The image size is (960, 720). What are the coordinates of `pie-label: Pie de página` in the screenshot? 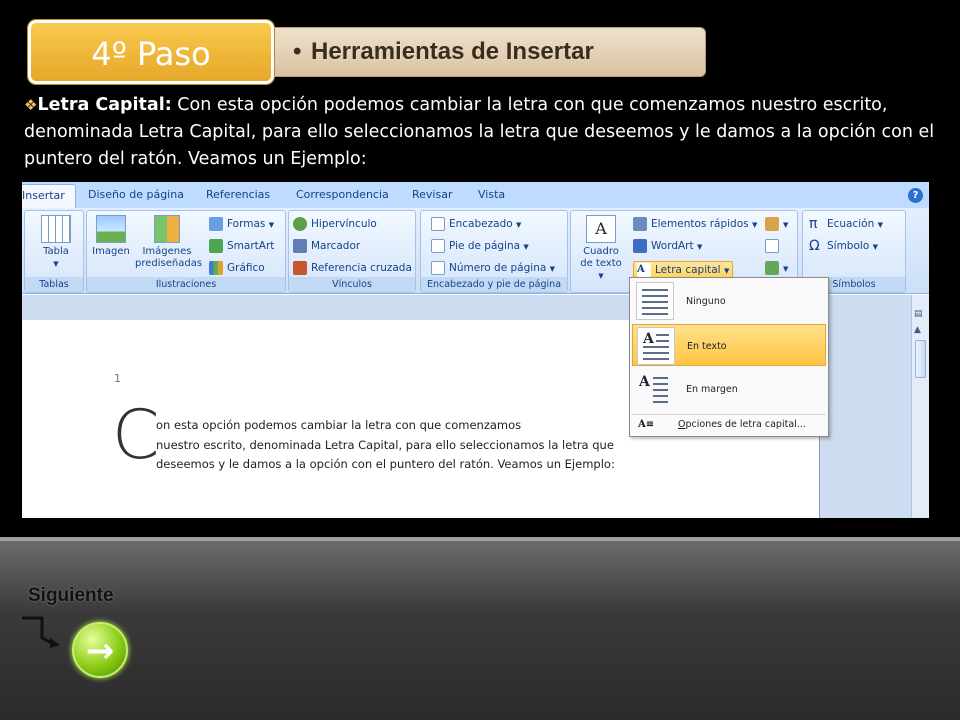 It's located at (485, 246).